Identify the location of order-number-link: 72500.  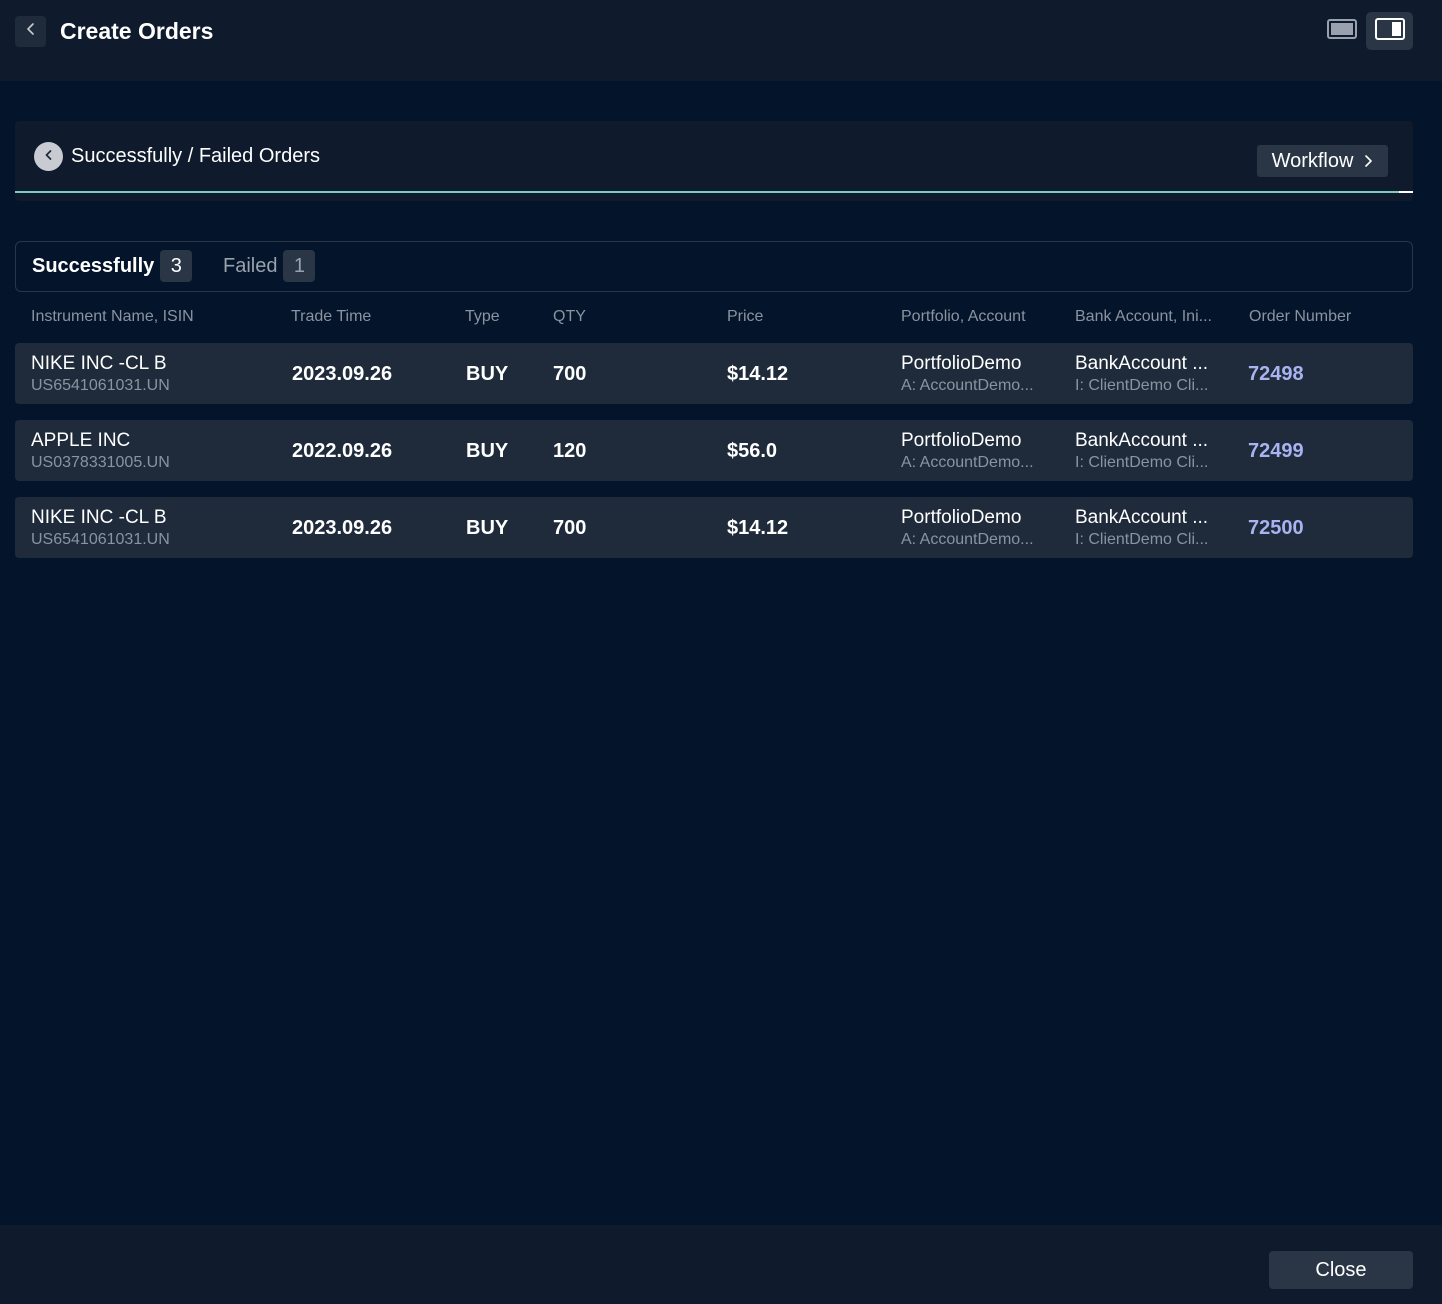
(1323, 528).